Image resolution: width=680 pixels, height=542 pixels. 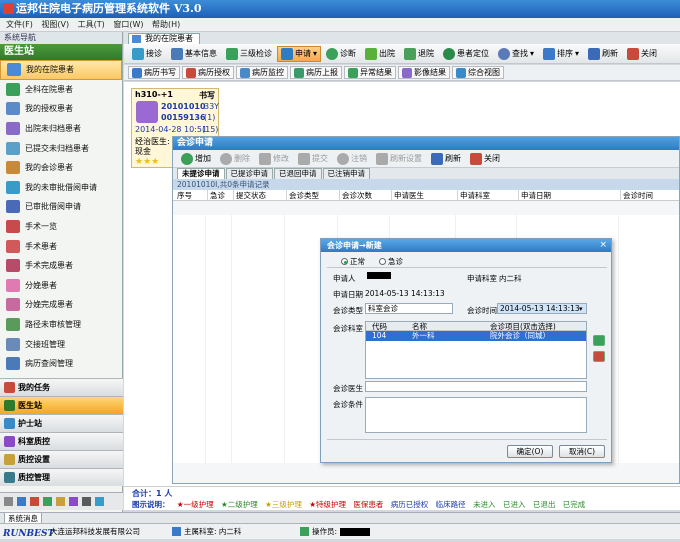 I want to click on sidebar-item-surgery-done: 手术完成患者, so click(x=61, y=266).